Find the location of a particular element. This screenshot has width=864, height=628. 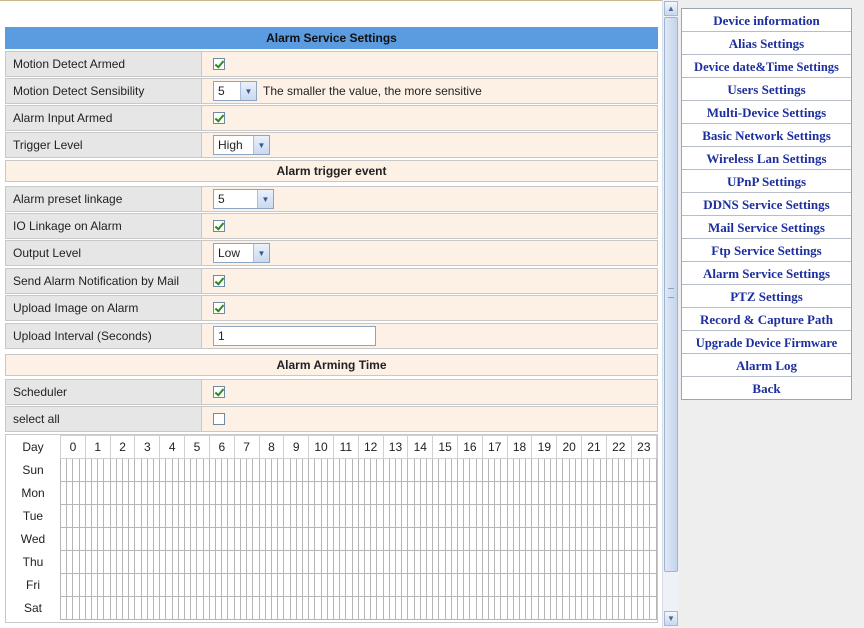

motion-detect-armed-checkbox is located at coordinates (219, 64).